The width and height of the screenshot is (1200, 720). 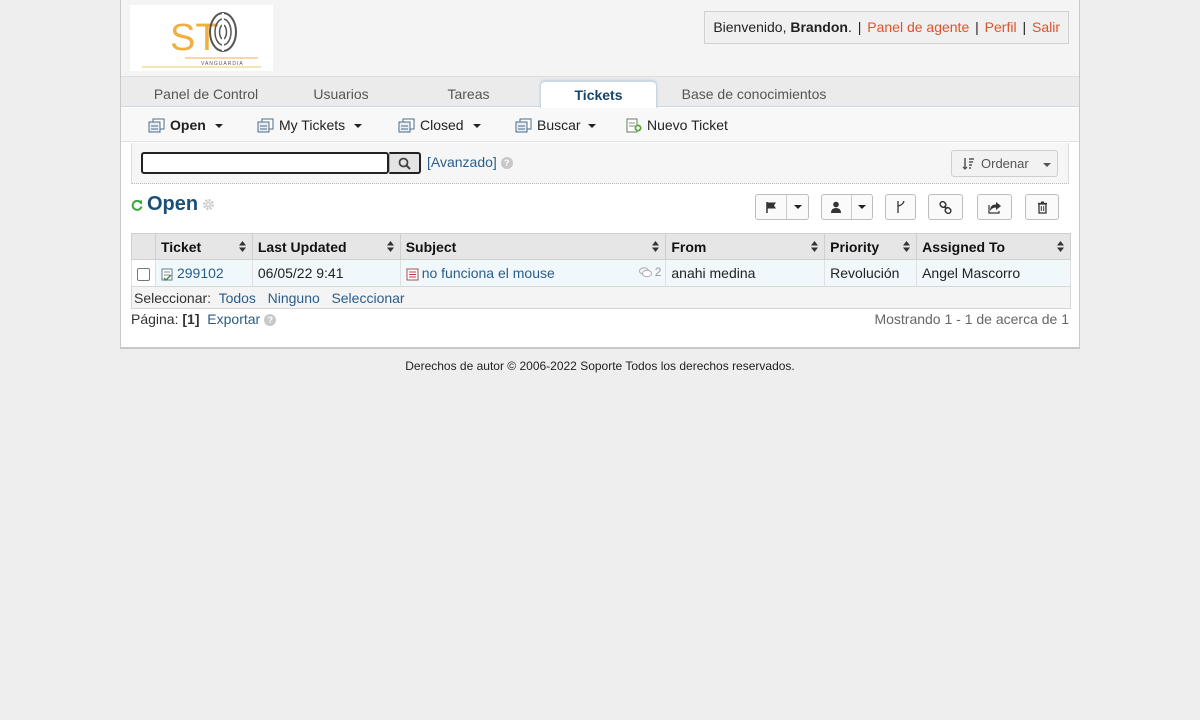 What do you see at coordinates (341, 94) in the screenshot?
I see `tab-users: Usuarios` at bounding box center [341, 94].